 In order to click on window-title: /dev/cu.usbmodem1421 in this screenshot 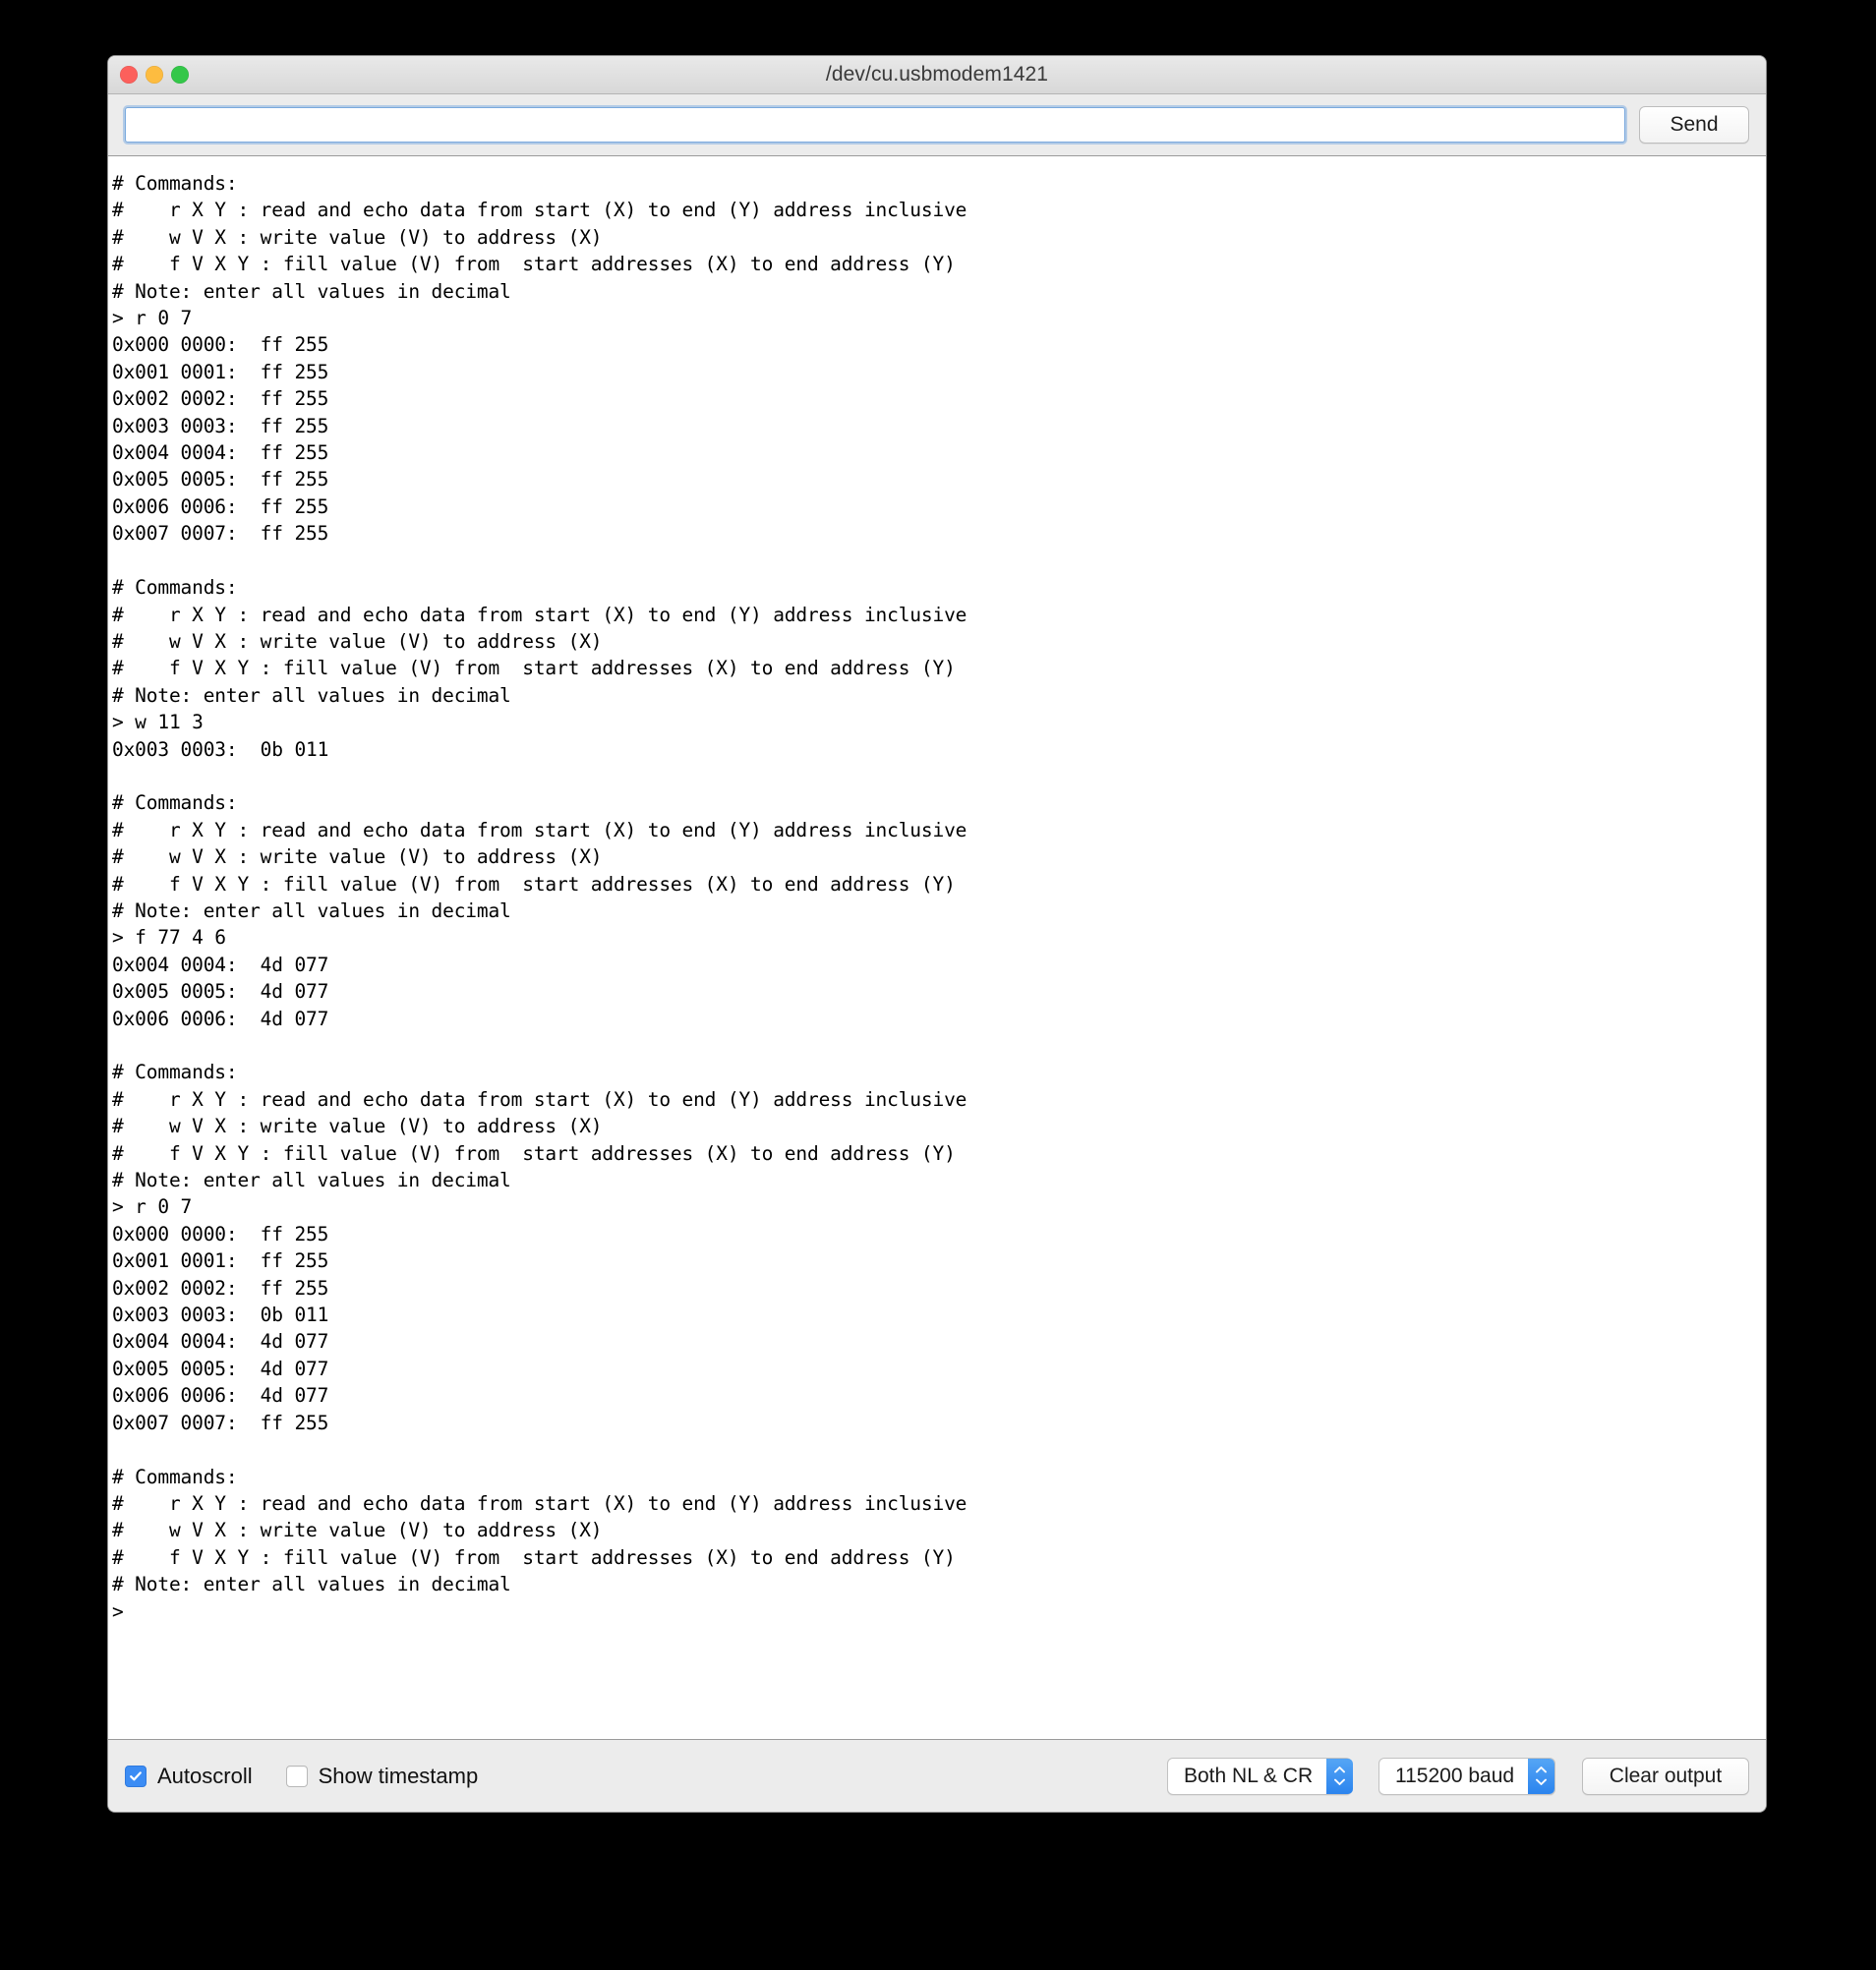, I will do `click(937, 74)`.